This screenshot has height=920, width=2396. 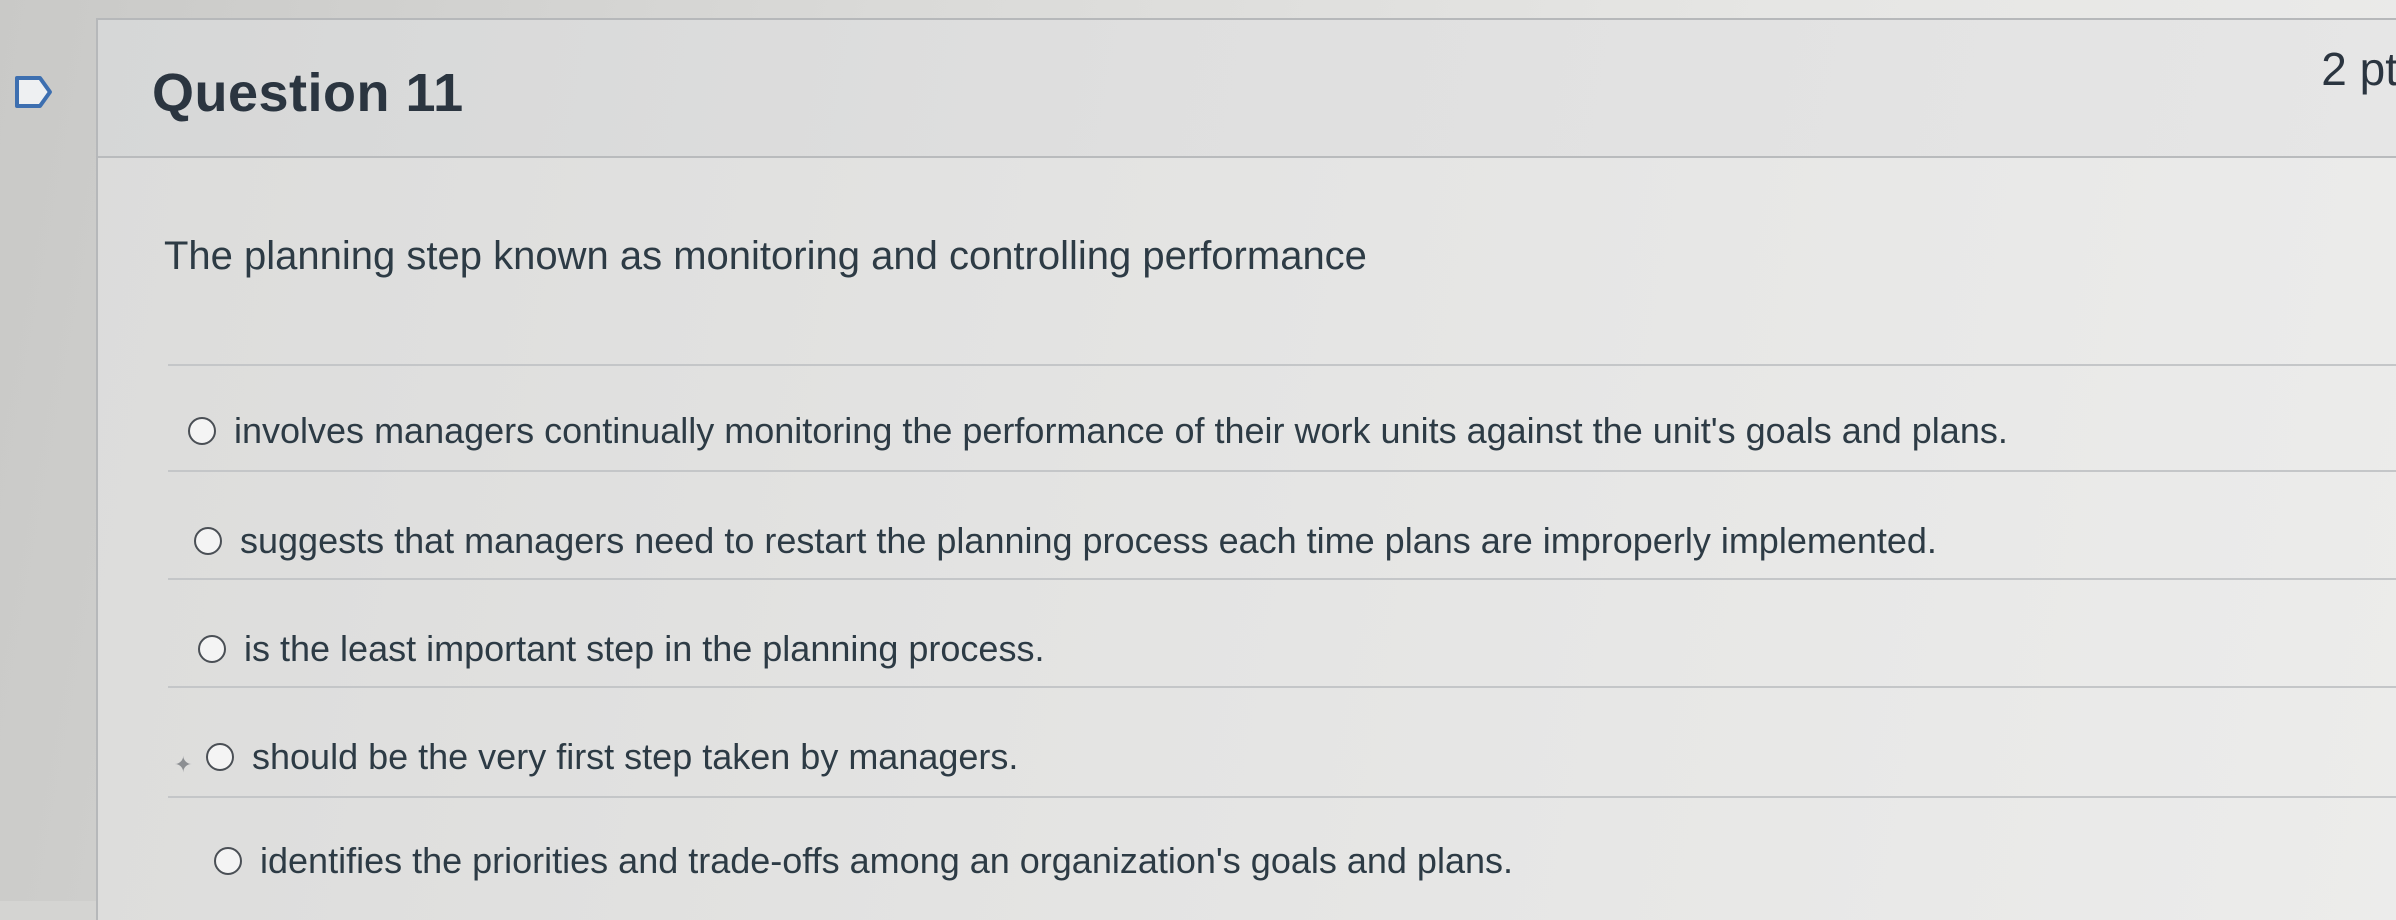 I want to click on question-header: Question 11 2 pt, so click(x=1247, y=89).